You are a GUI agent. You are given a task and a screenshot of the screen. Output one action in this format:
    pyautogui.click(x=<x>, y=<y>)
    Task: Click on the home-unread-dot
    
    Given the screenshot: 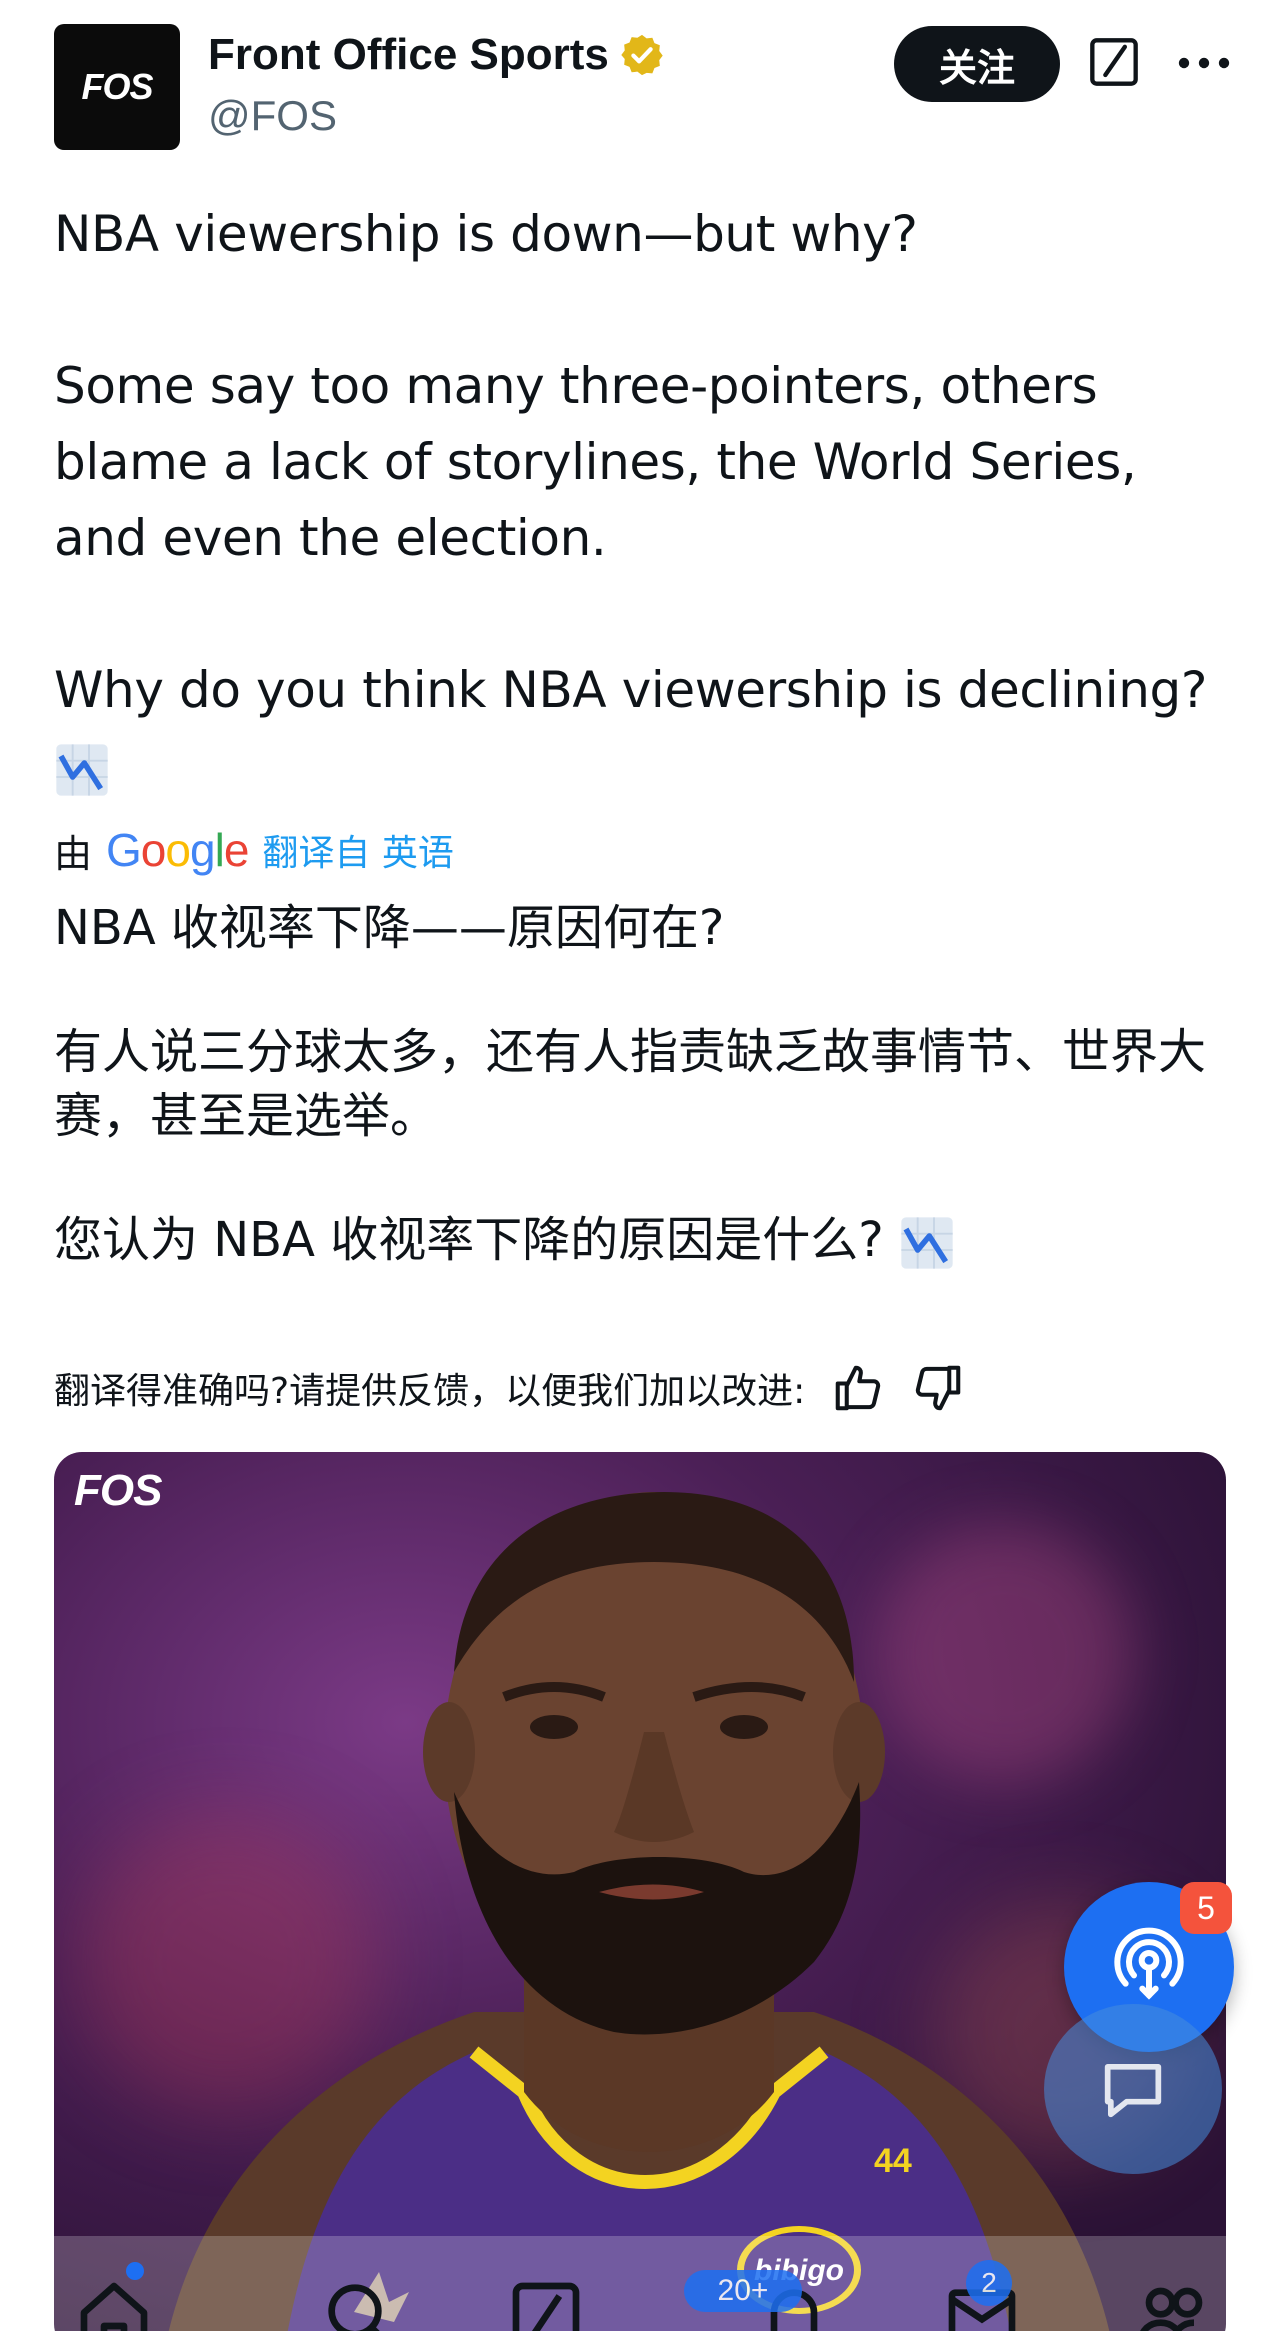 What is the action you would take?
    pyautogui.click(x=135, y=2271)
    